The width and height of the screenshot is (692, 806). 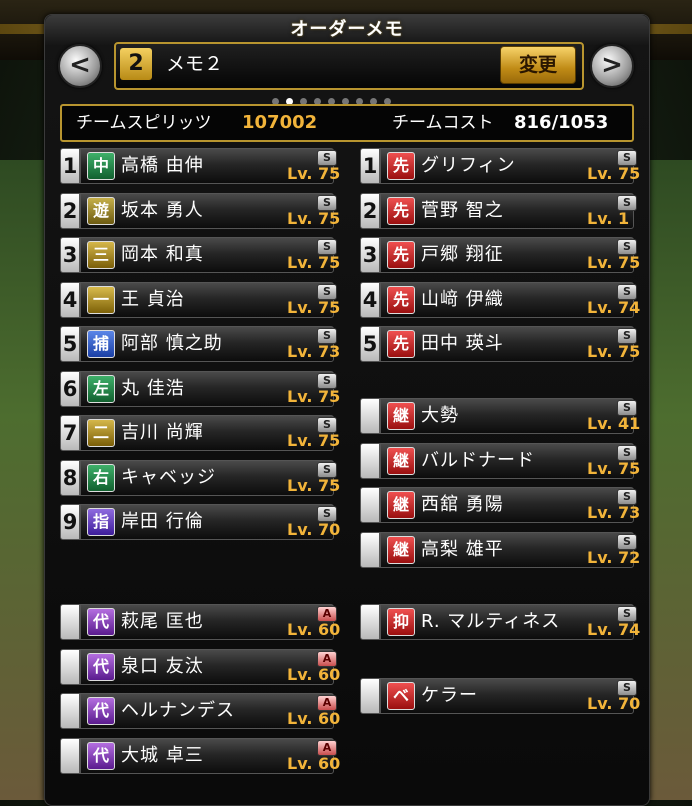 What do you see at coordinates (462, 504) in the screenshot?
I see `player-name: 西舘 勇陽` at bounding box center [462, 504].